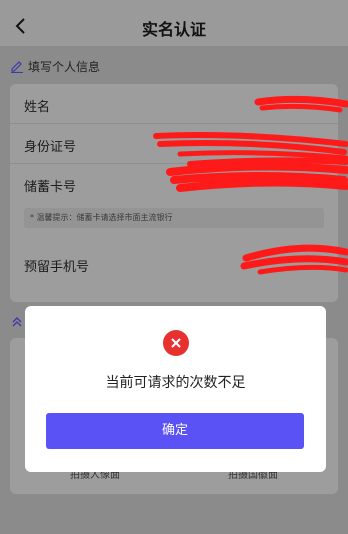 This screenshot has width=348, height=534. I want to click on confirm-button: 确定, so click(175, 431).